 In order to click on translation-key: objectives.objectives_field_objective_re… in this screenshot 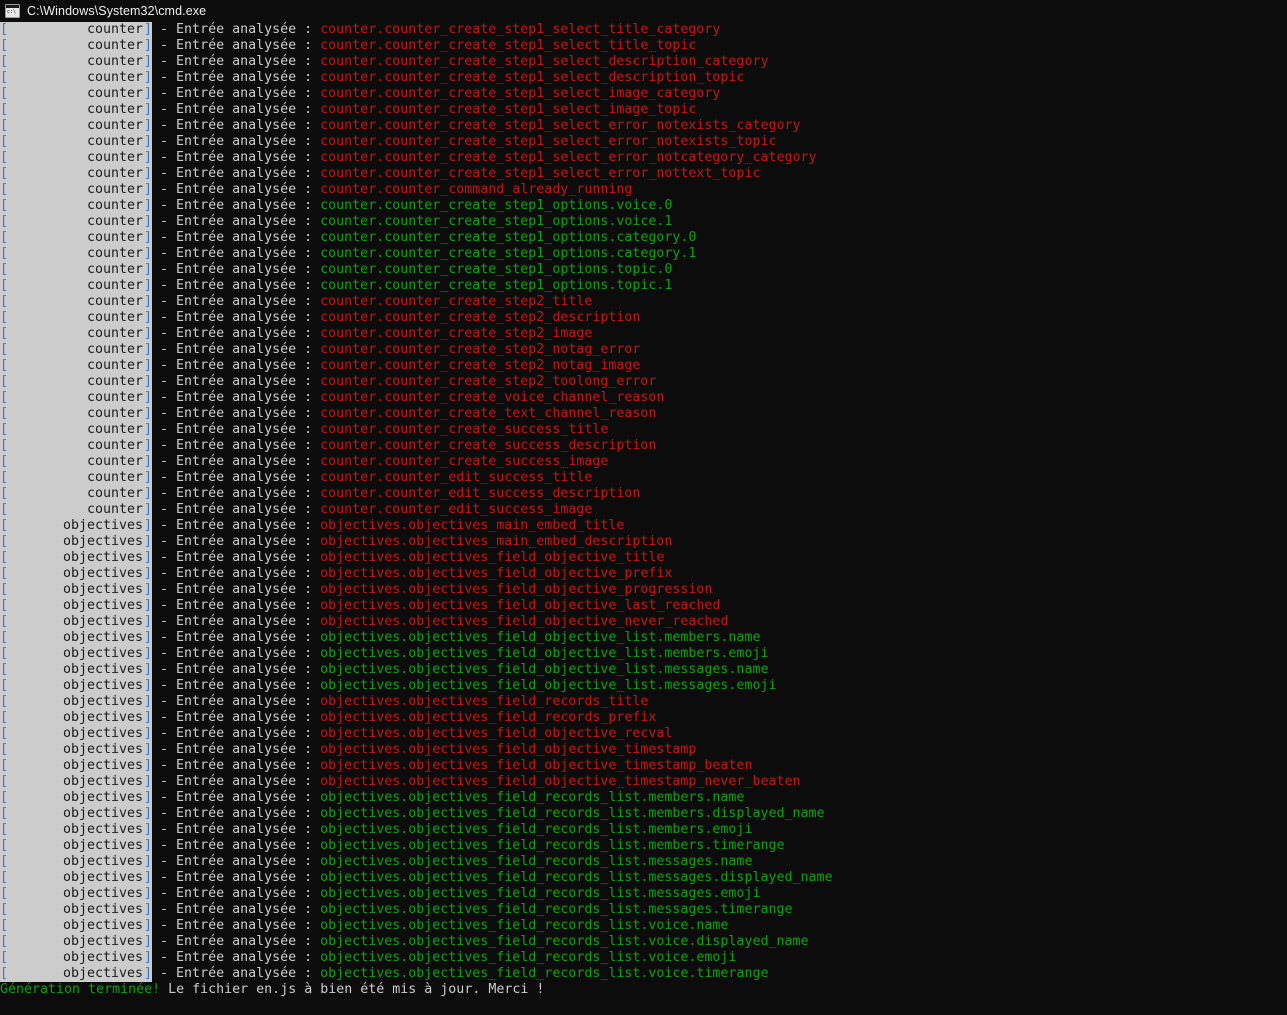, I will do `click(496, 733)`.